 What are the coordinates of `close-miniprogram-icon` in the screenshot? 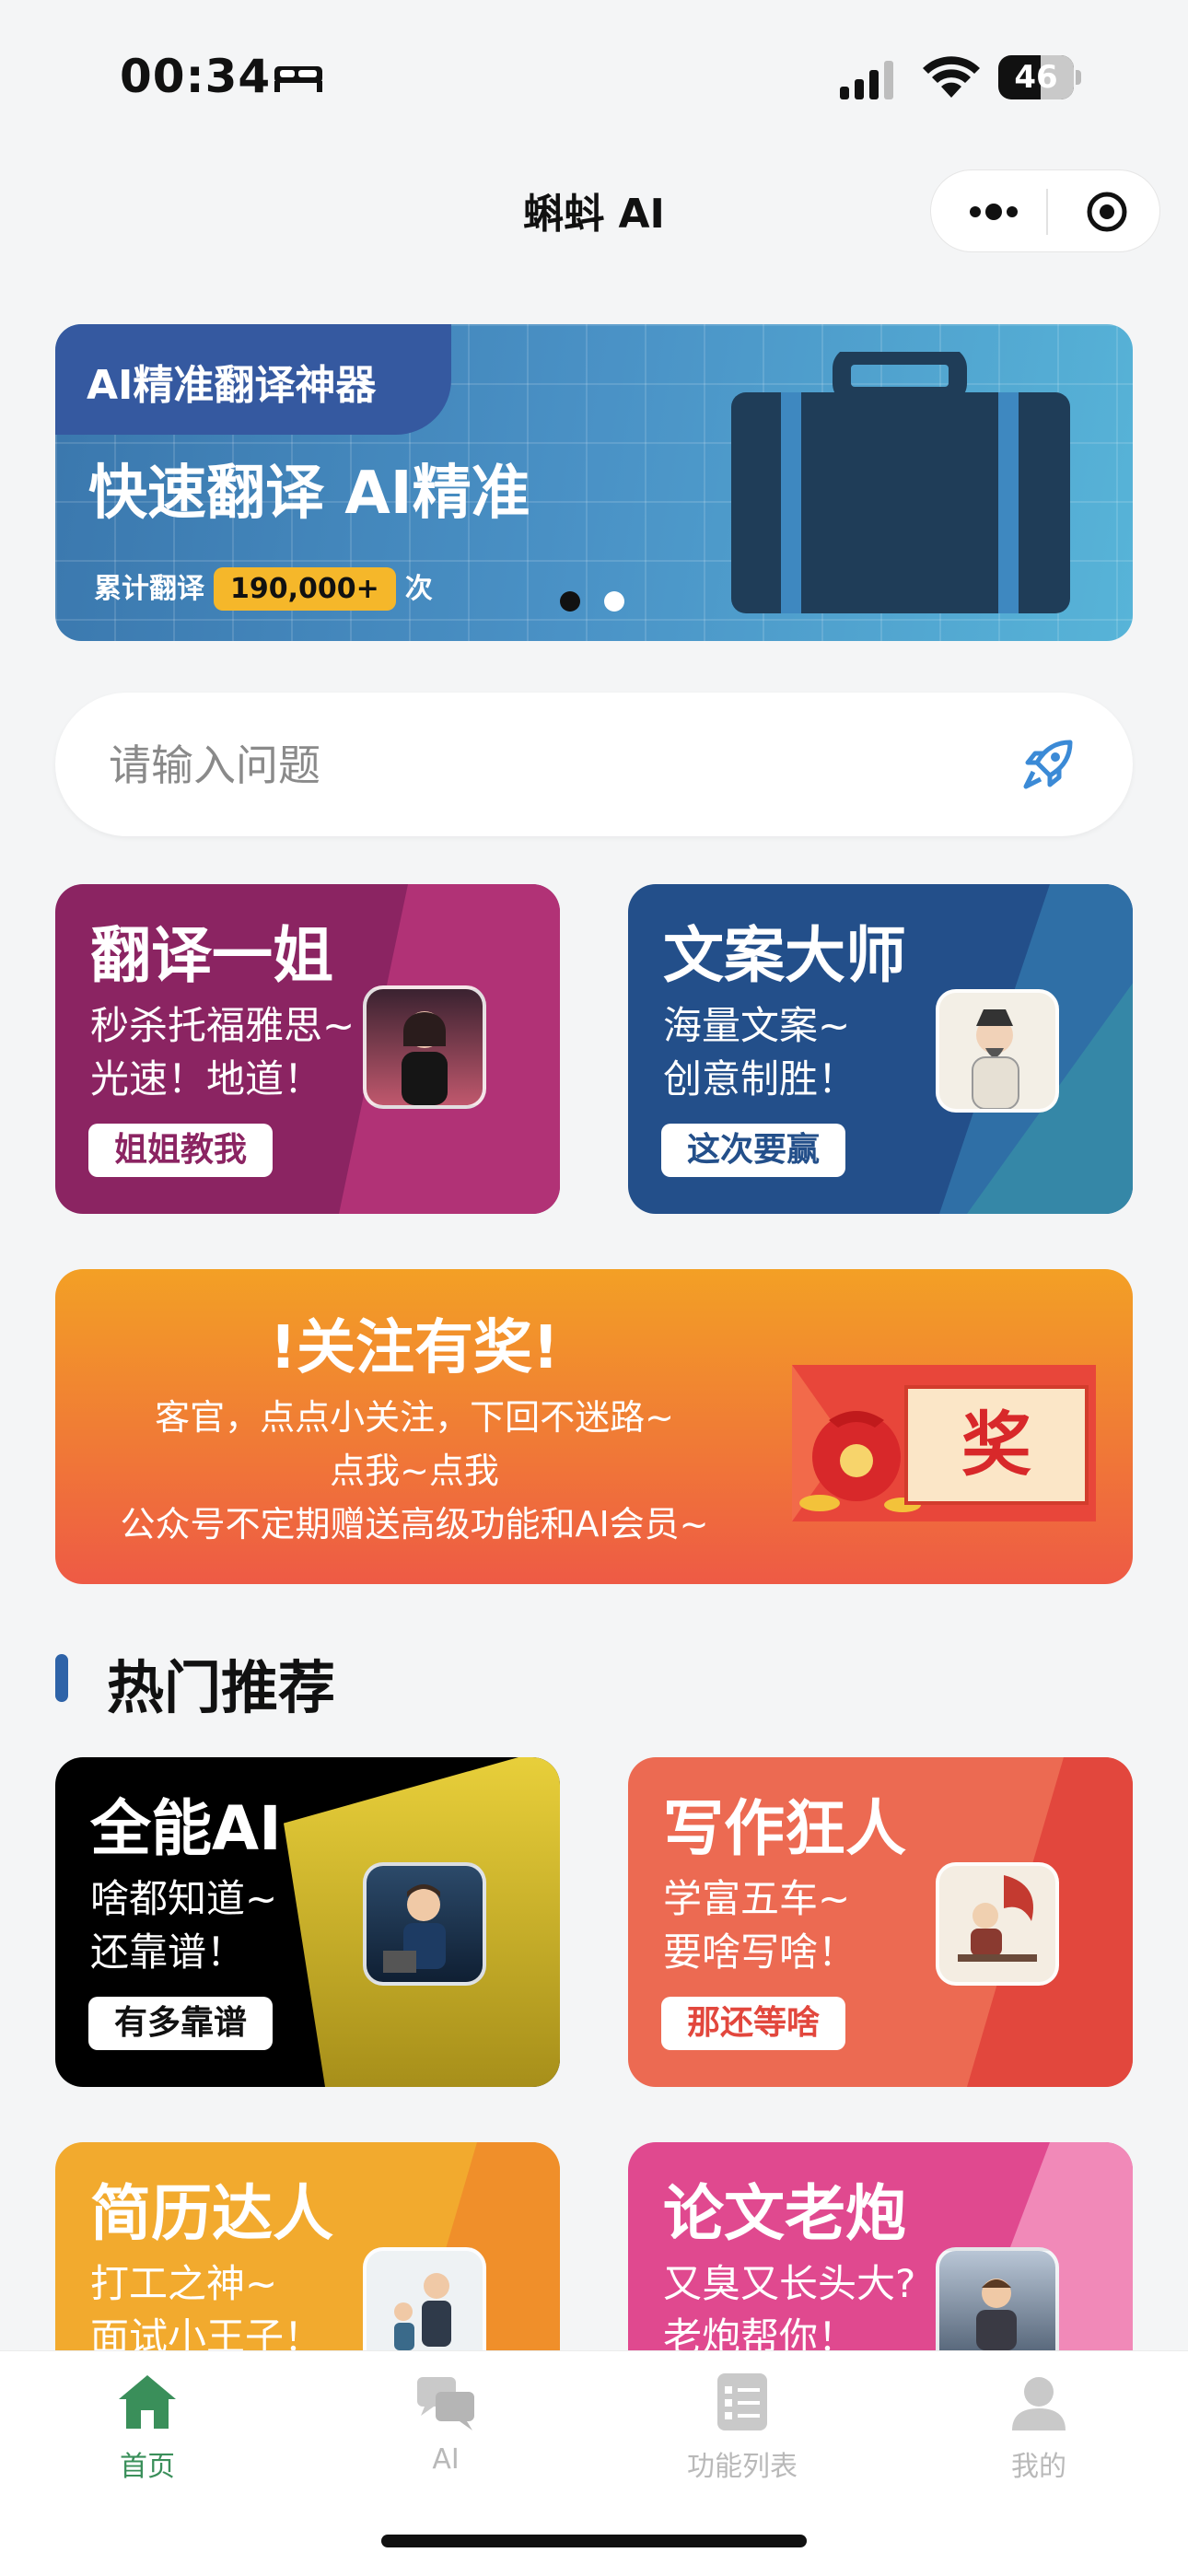 It's located at (1107, 212).